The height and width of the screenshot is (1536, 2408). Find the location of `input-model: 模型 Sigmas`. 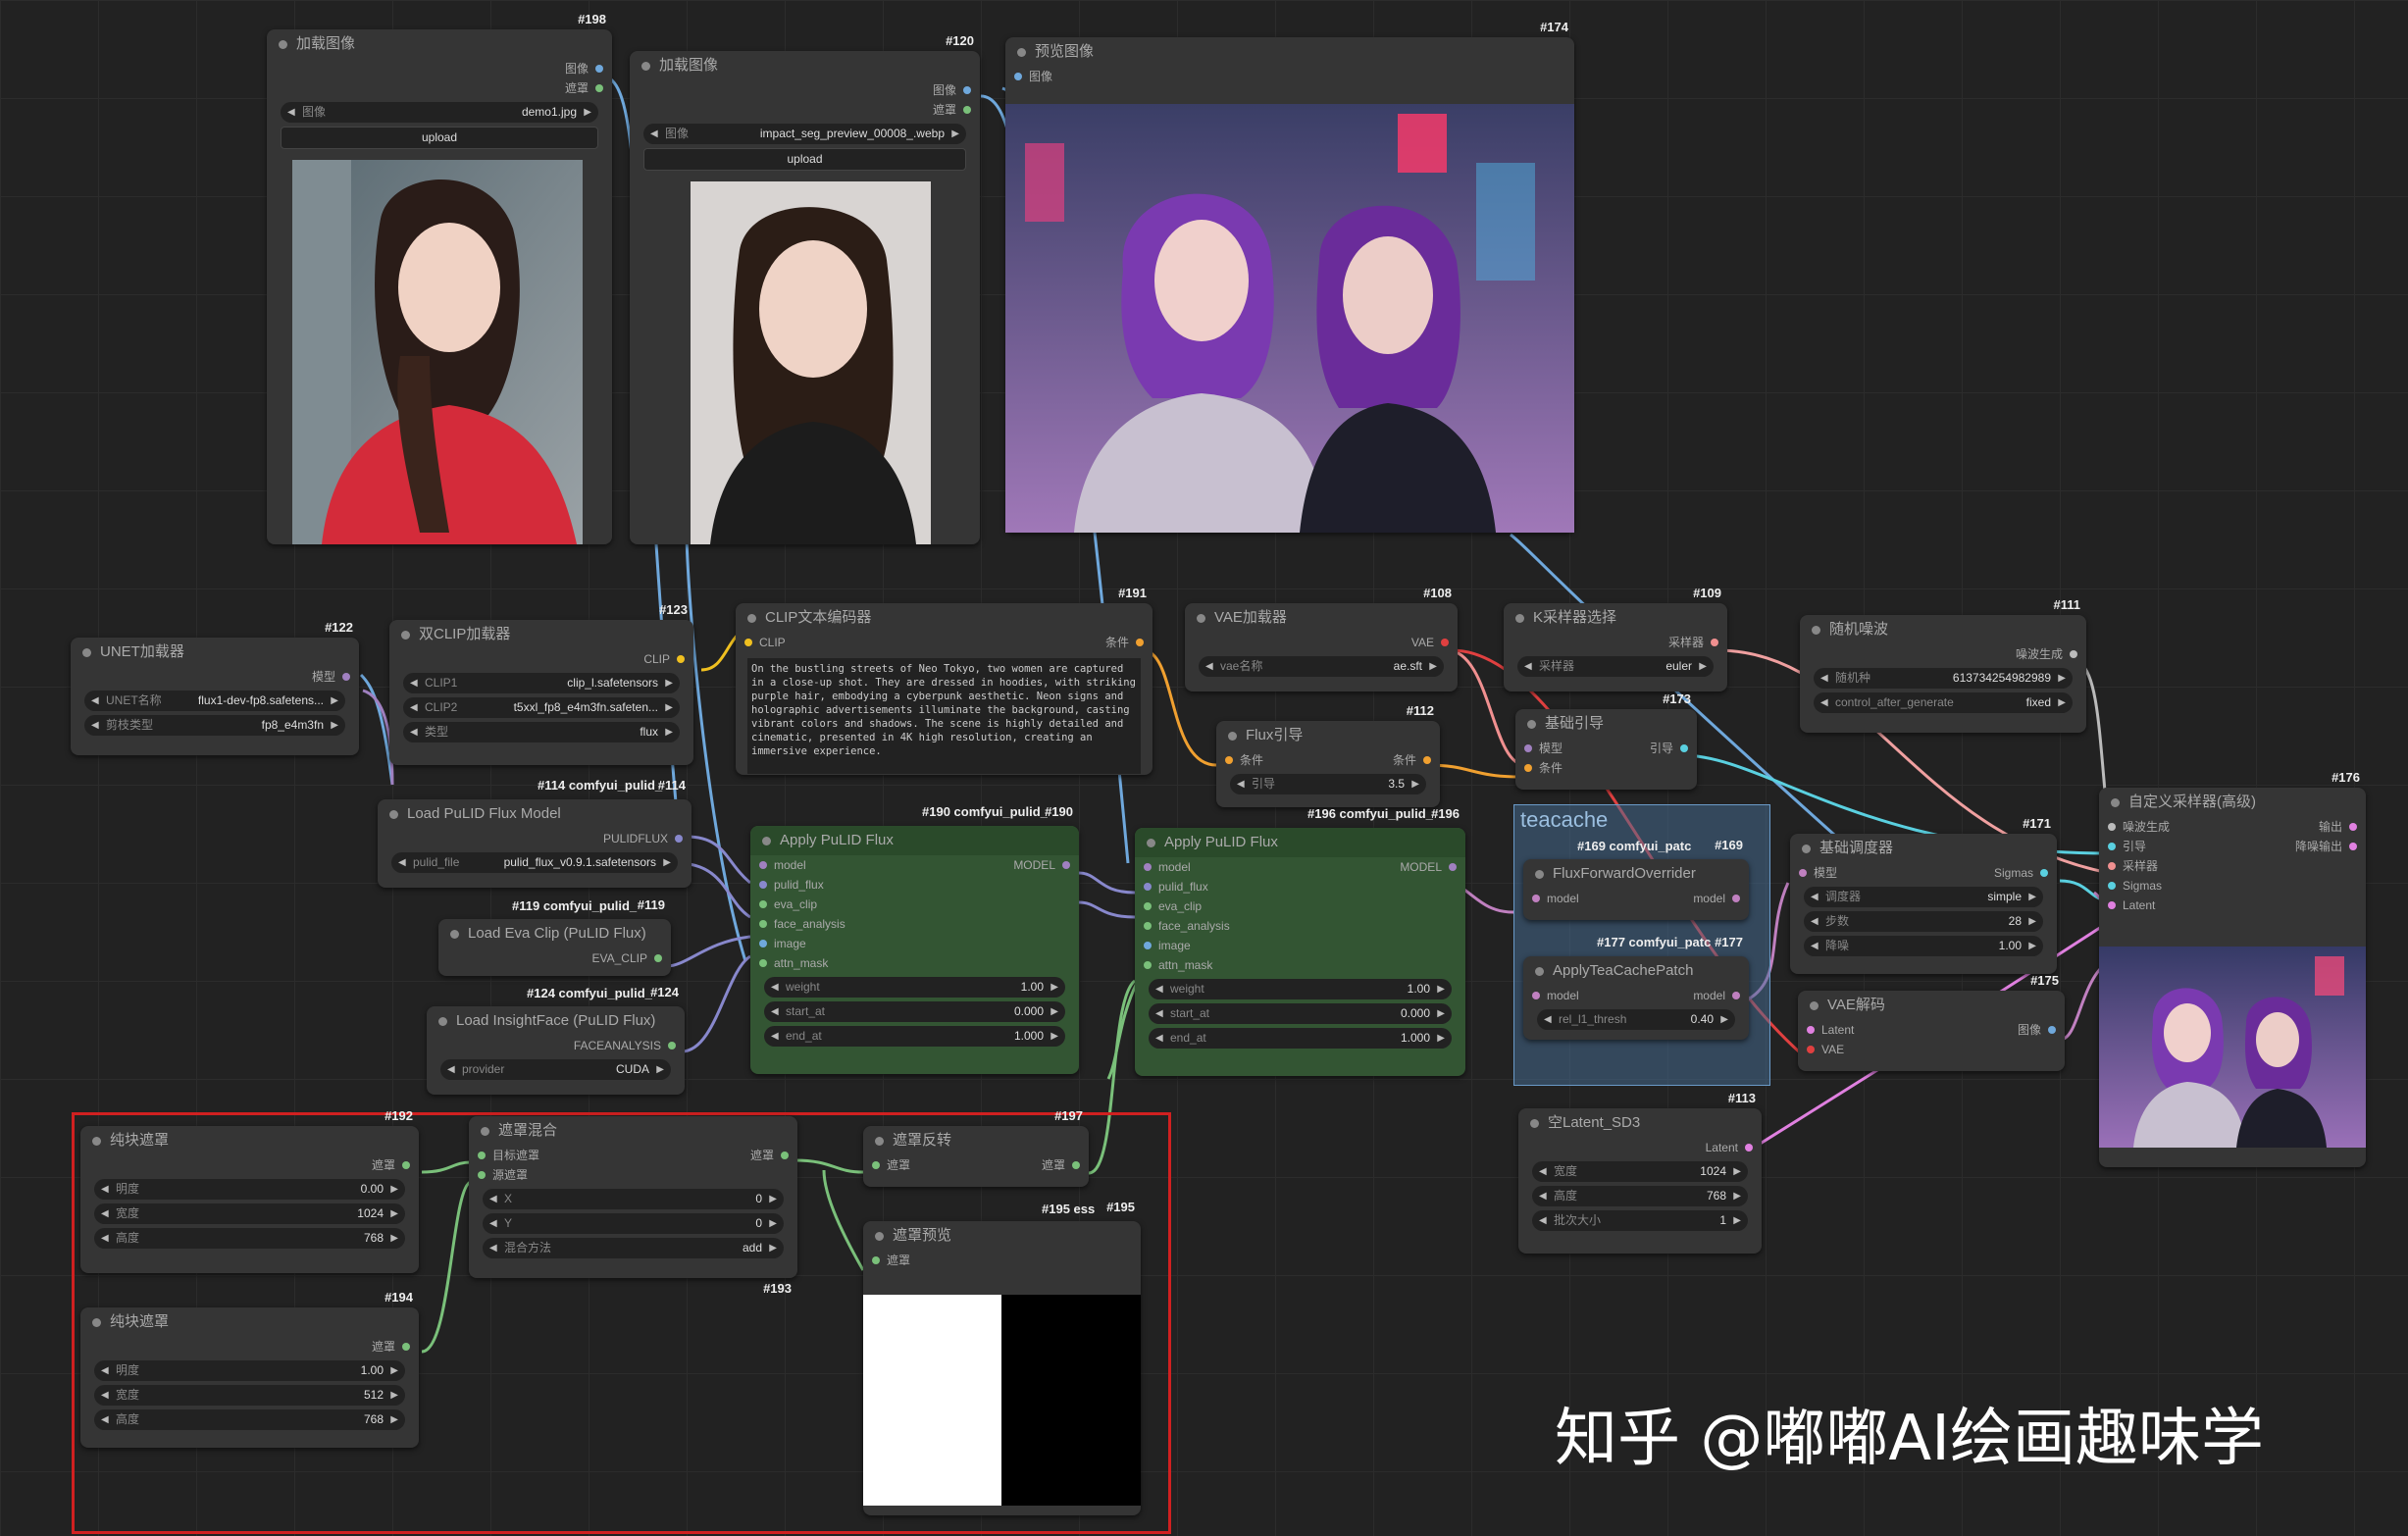

input-model: 模型 Sigmas is located at coordinates (1924, 873).